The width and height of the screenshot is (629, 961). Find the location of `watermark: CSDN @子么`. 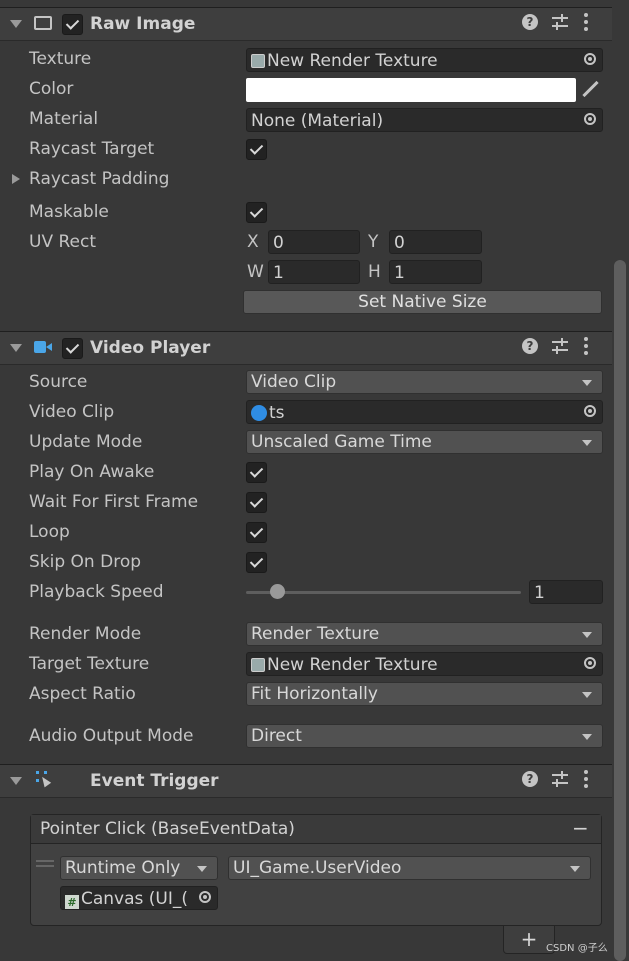

watermark: CSDN @子么 is located at coordinates (577, 948).